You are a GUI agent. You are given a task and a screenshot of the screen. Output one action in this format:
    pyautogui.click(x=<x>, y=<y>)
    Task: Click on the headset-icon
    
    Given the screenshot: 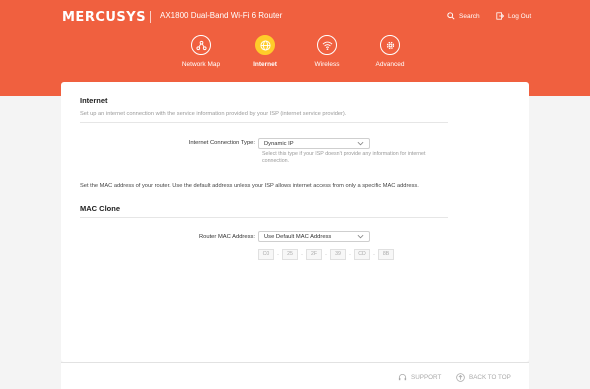 What is the action you would take?
    pyautogui.click(x=402, y=377)
    